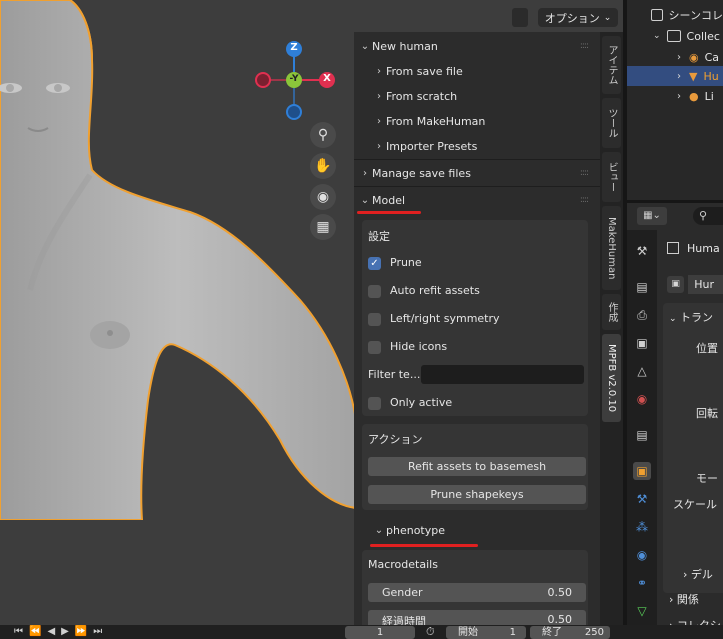 This screenshot has width=723, height=639. I want to click on filter-text-input, so click(502, 374).